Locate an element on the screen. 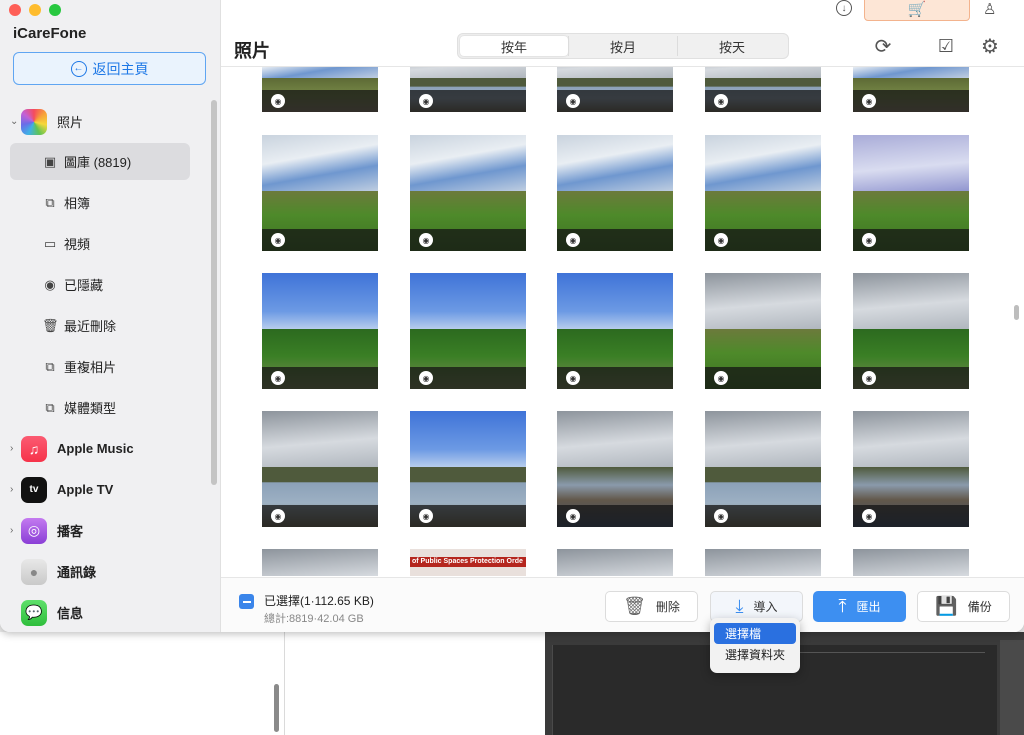 The width and height of the screenshot is (1024, 735). menu-item-choose-file: 選擇檔 is located at coordinates (755, 633).